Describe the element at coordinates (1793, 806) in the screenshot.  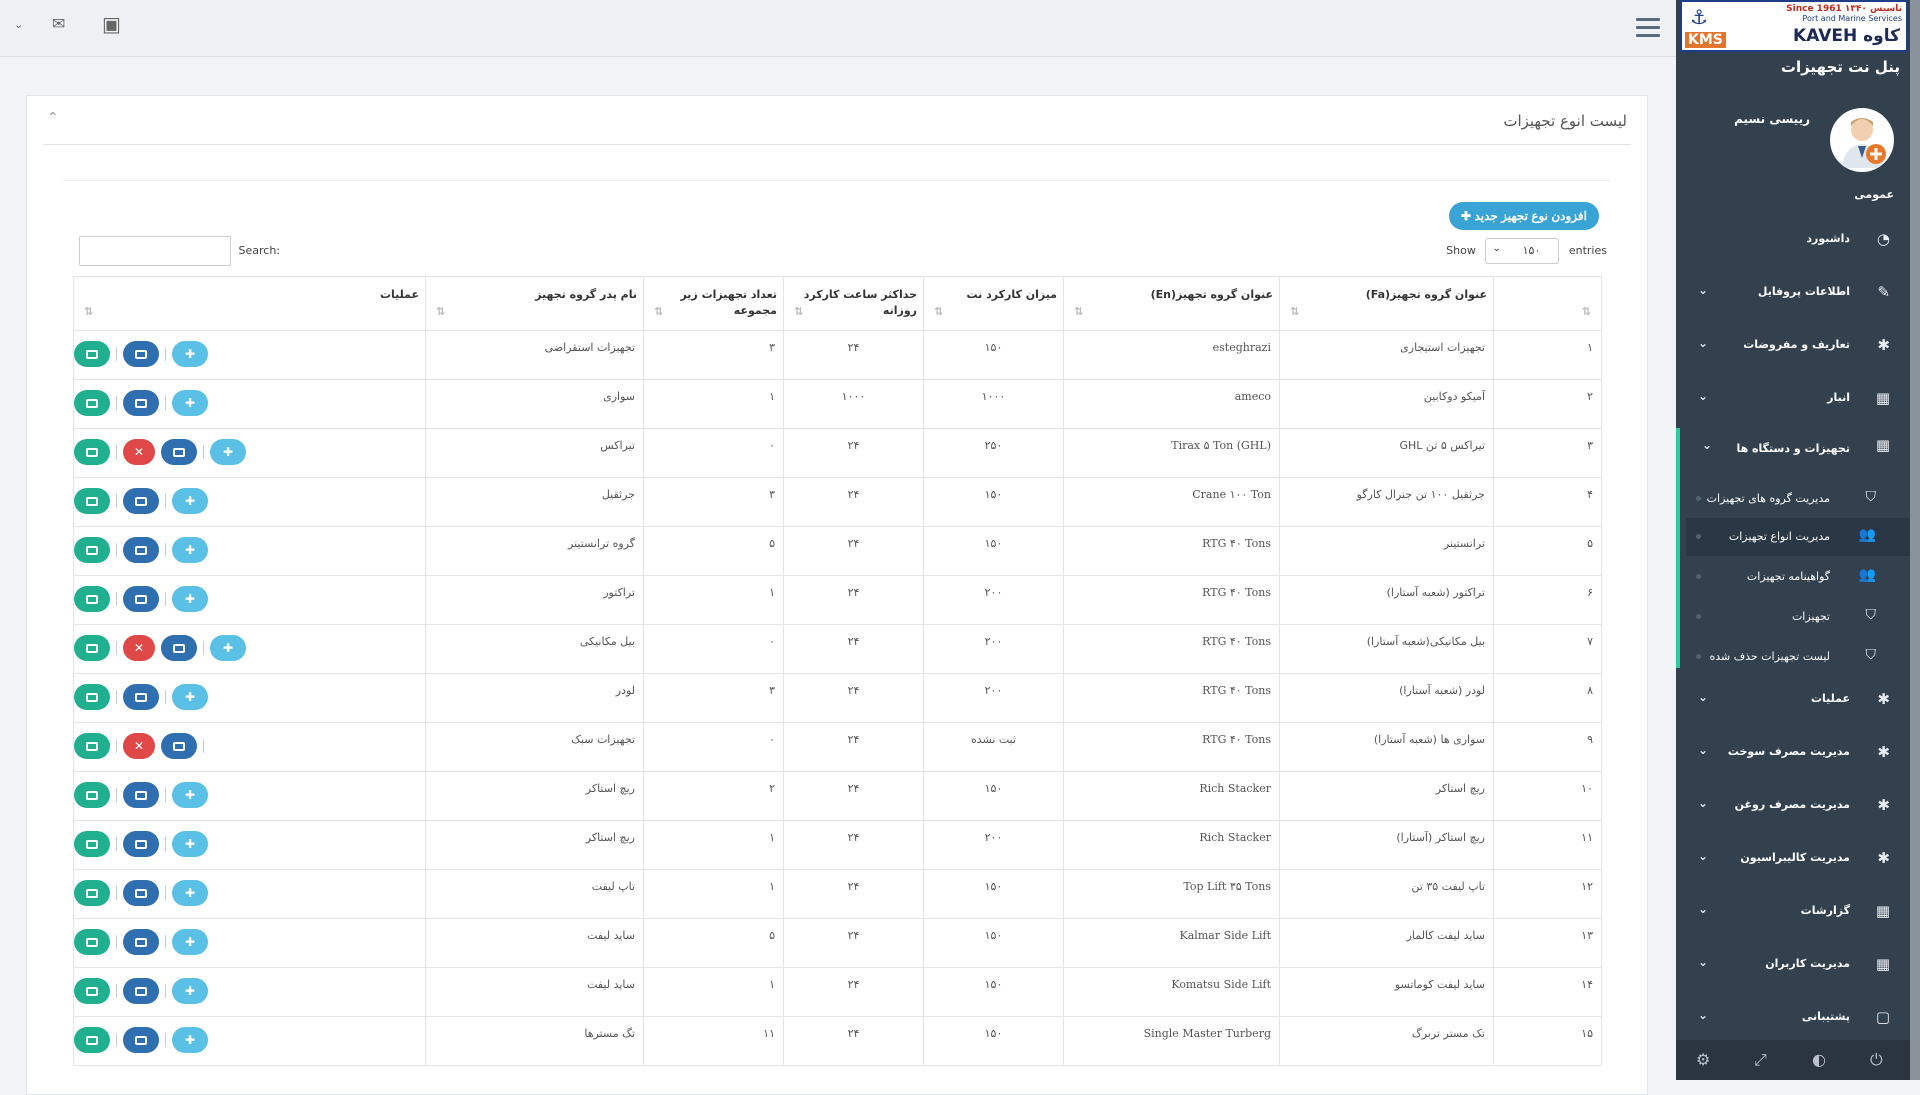
I see `sidebar-item-oil: ✱ مدیریت مصرف روغن ⌄` at that location.